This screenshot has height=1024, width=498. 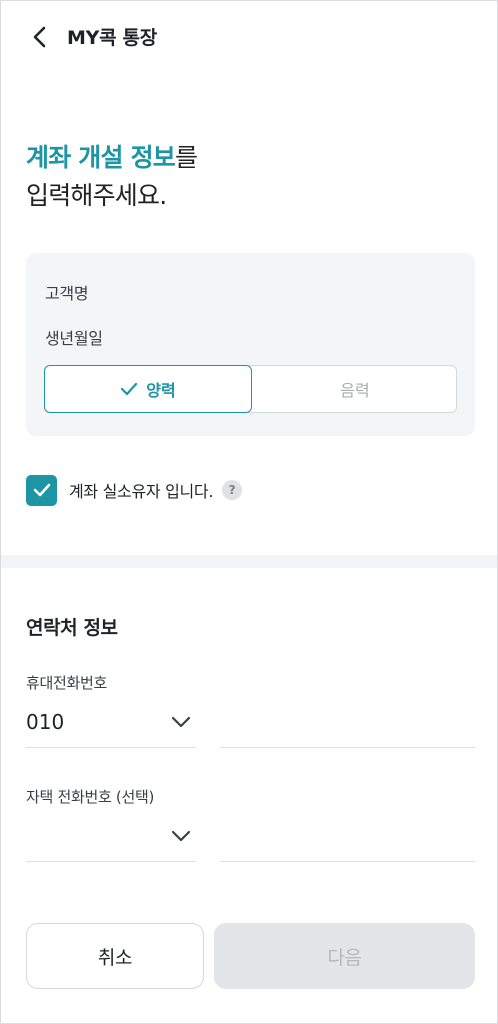 I want to click on calendar-type-toggle: 양력 음력, so click(x=250, y=389).